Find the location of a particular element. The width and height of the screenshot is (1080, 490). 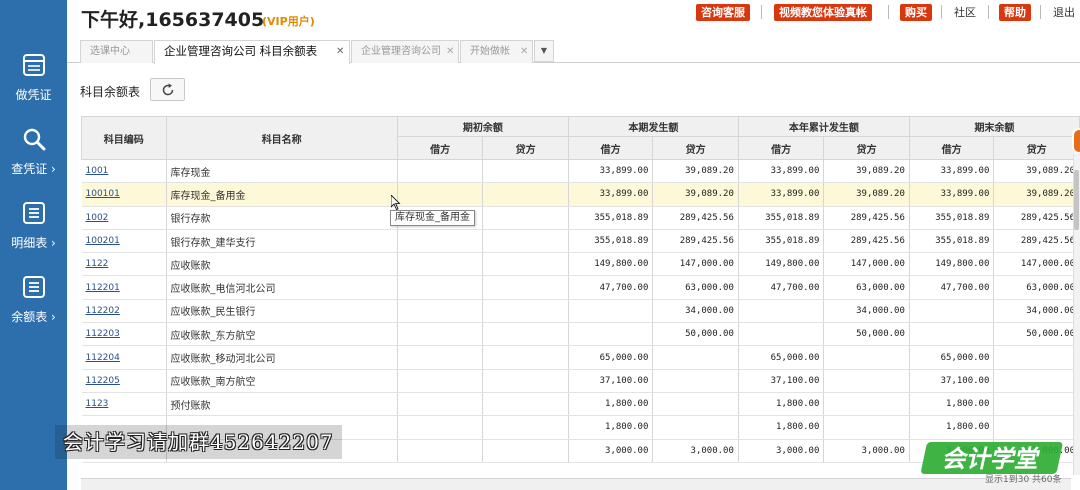

sidebar-item-balance-sheet: 余额表 › is located at coordinates (33, 305).